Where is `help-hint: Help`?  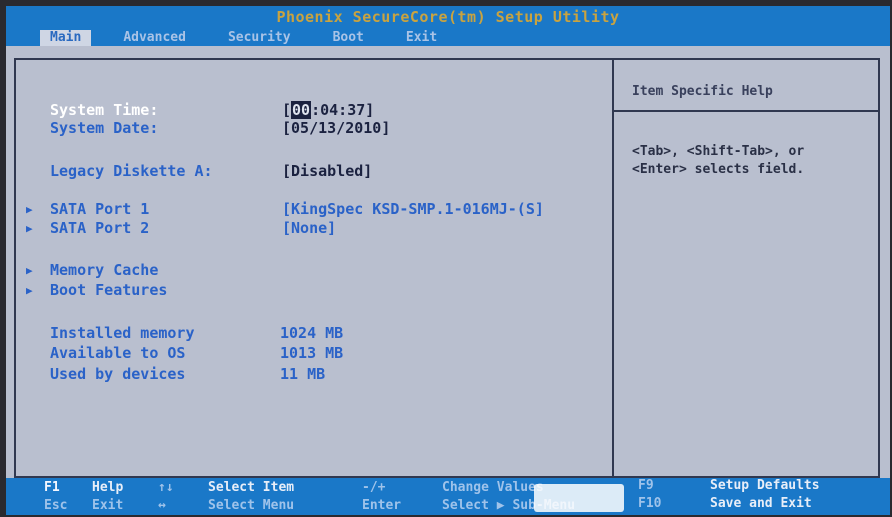
help-hint: Help is located at coordinates (108, 487).